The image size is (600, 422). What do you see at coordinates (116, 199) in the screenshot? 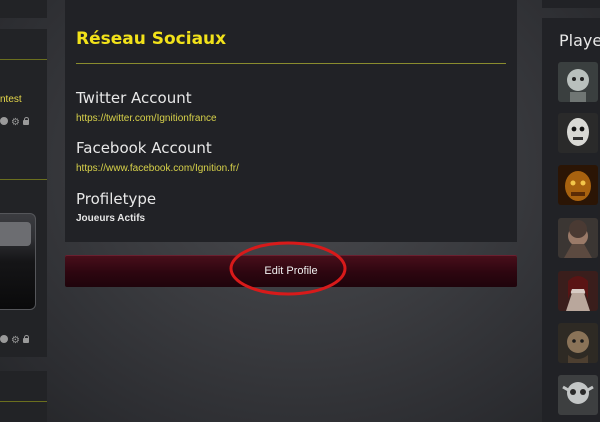
I see `profiletype-label: Profiletype` at bounding box center [116, 199].